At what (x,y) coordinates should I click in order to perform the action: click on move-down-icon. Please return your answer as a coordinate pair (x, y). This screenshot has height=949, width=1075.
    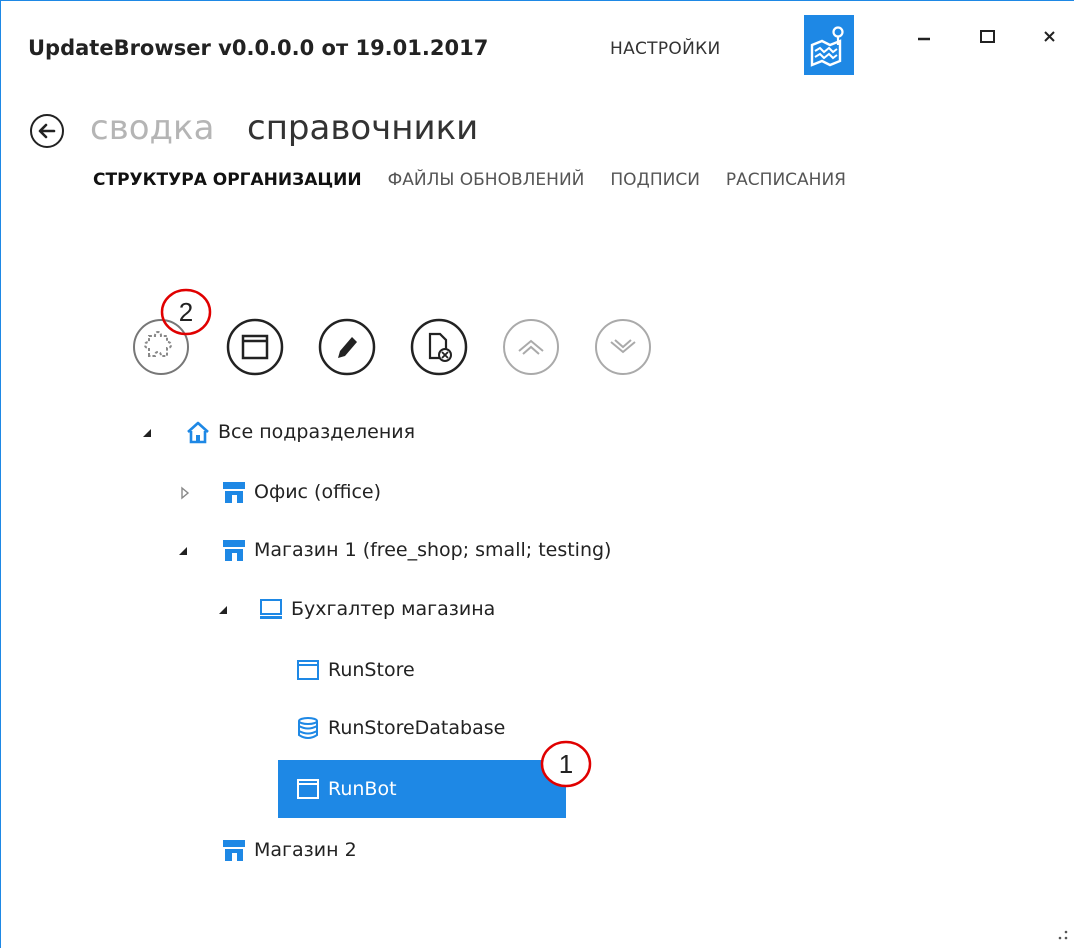
    Looking at the image, I should click on (623, 347).